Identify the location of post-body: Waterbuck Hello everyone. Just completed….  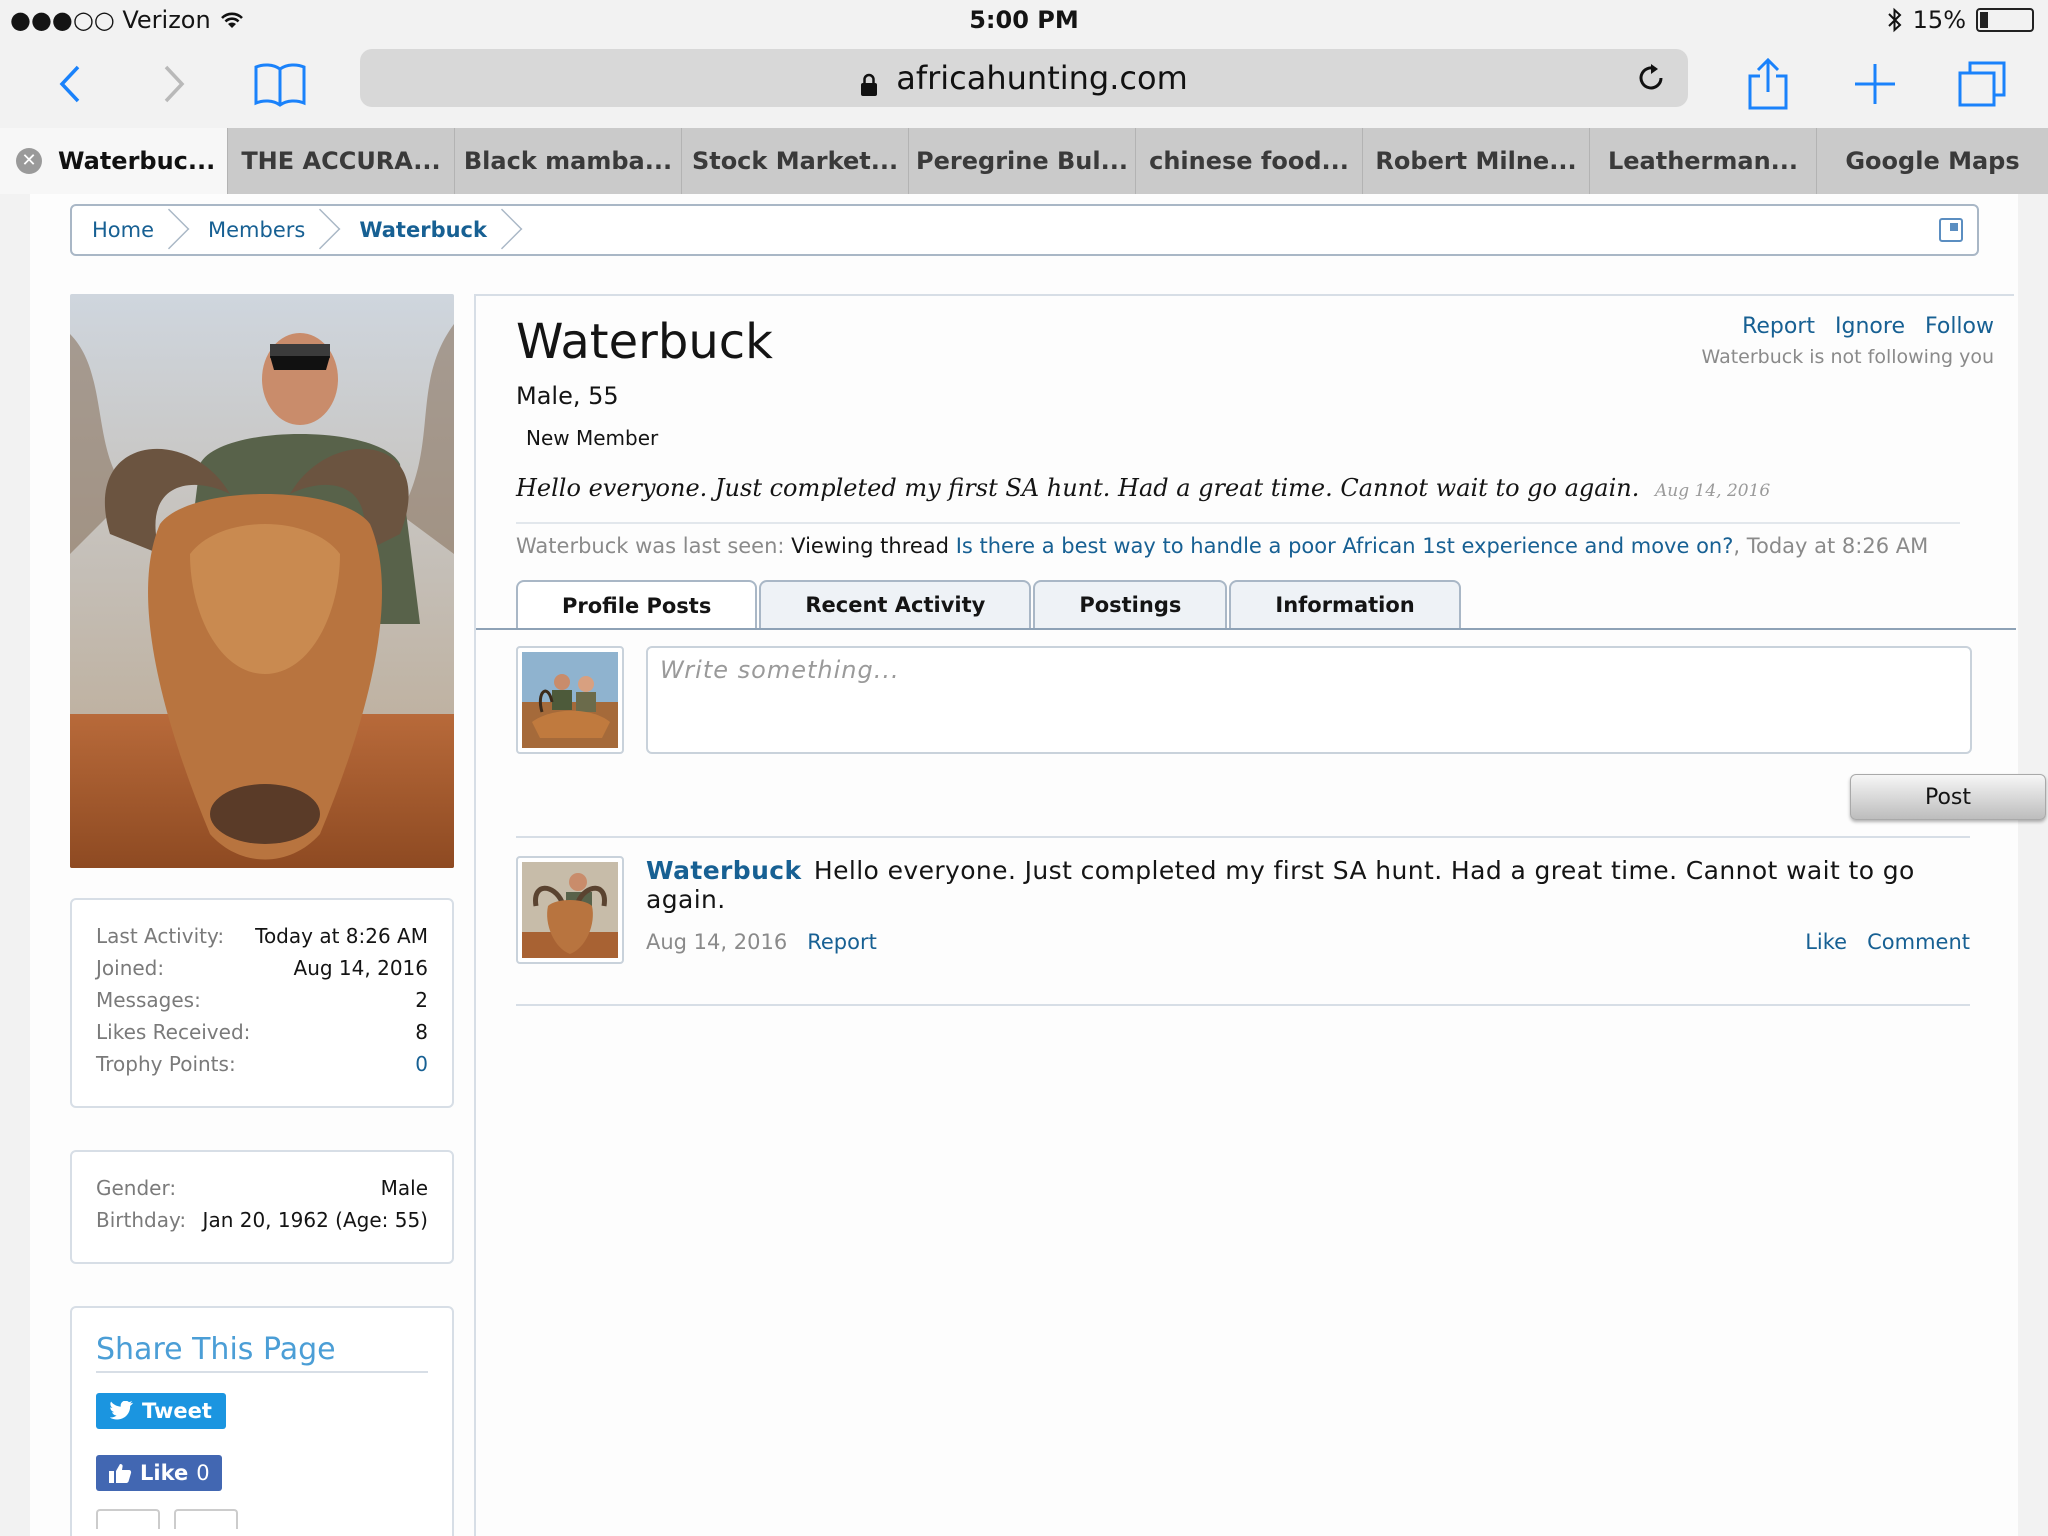
(1308, 885).